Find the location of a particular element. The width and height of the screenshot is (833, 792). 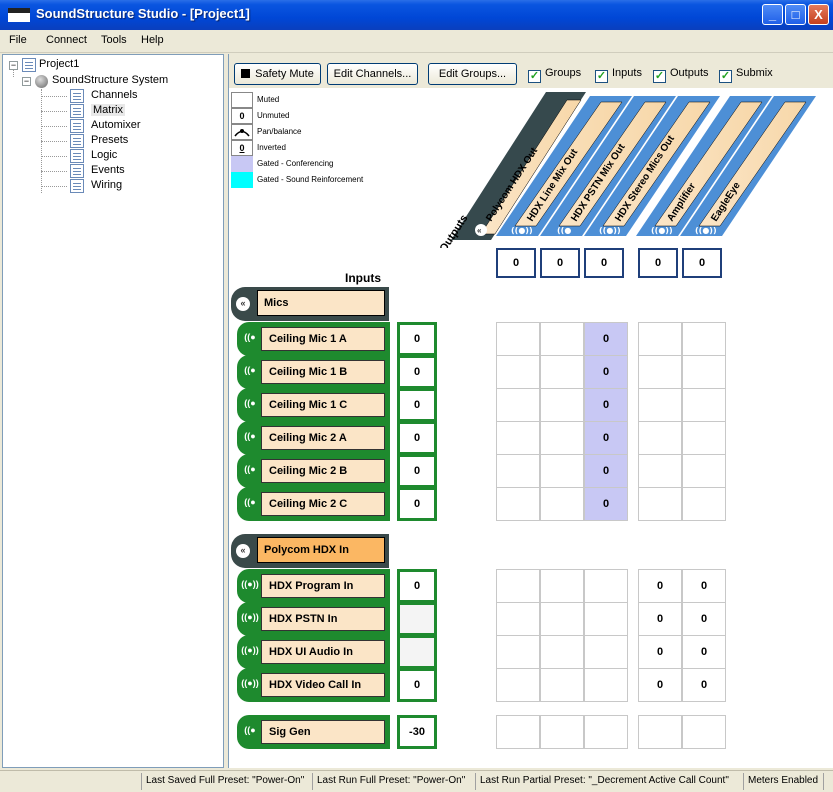

output-gain-amplifier: 0 is located at coordinates (658, 263).